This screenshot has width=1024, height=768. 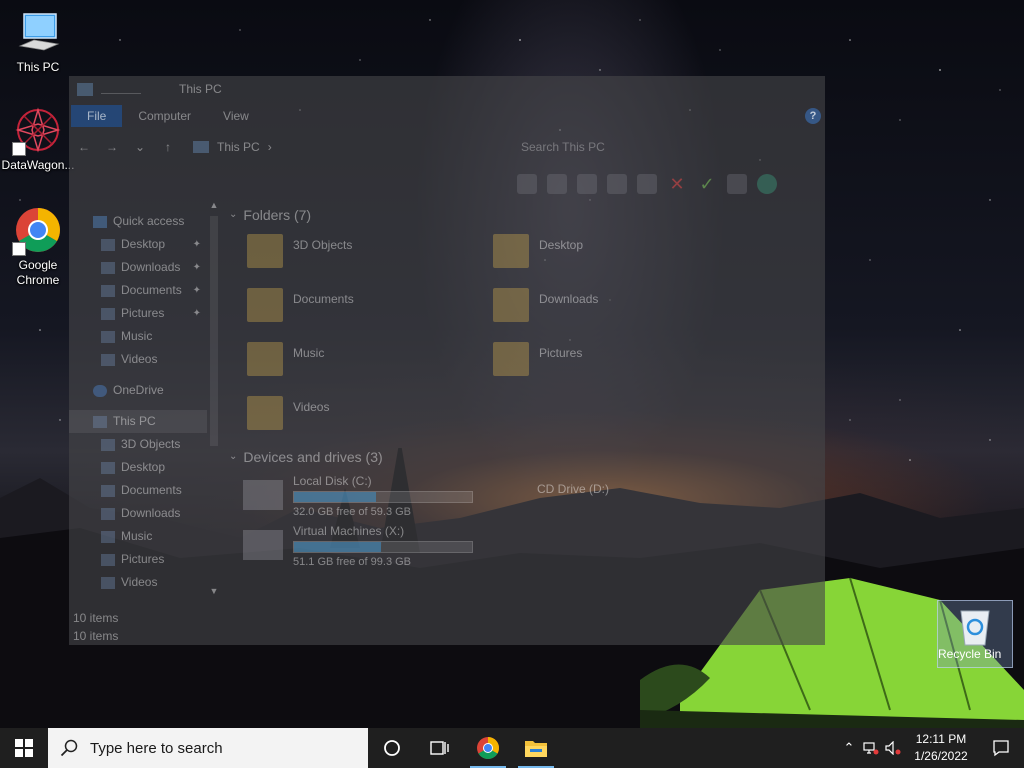 I want to click on folder-desktop: Desktop, so click(x=613, y=258).